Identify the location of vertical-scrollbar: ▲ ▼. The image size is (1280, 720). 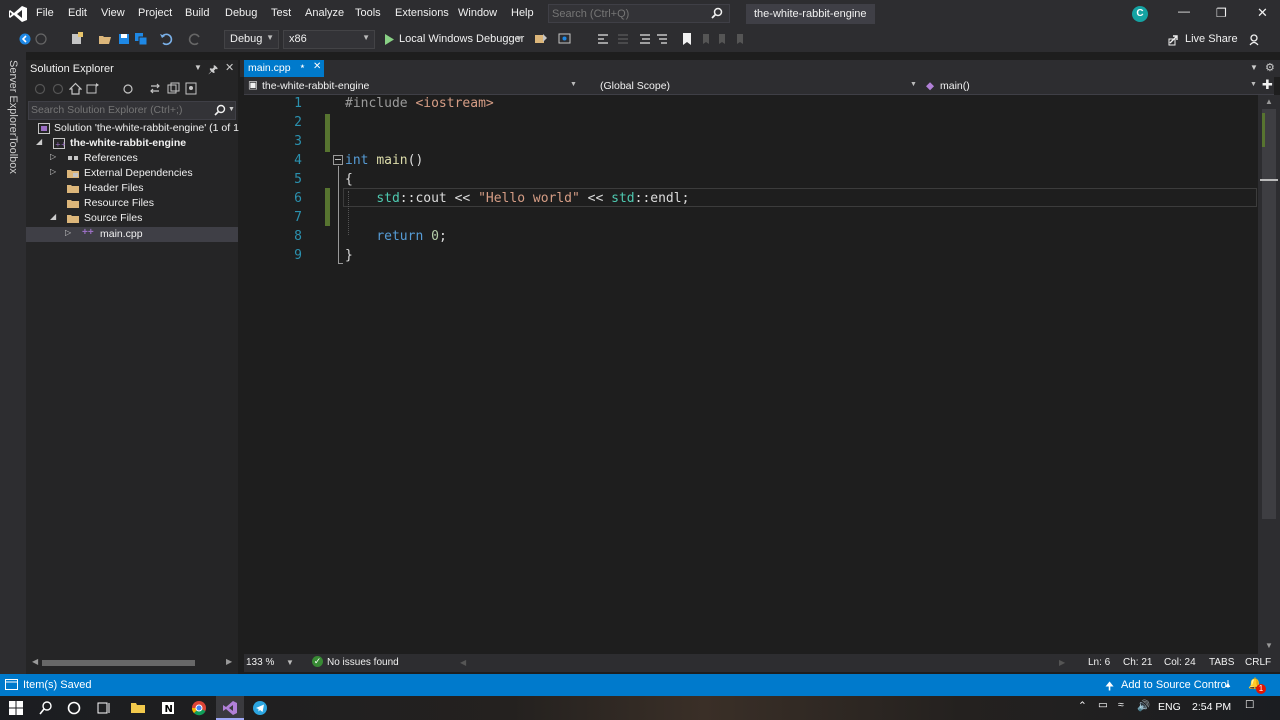
(1269, 374).